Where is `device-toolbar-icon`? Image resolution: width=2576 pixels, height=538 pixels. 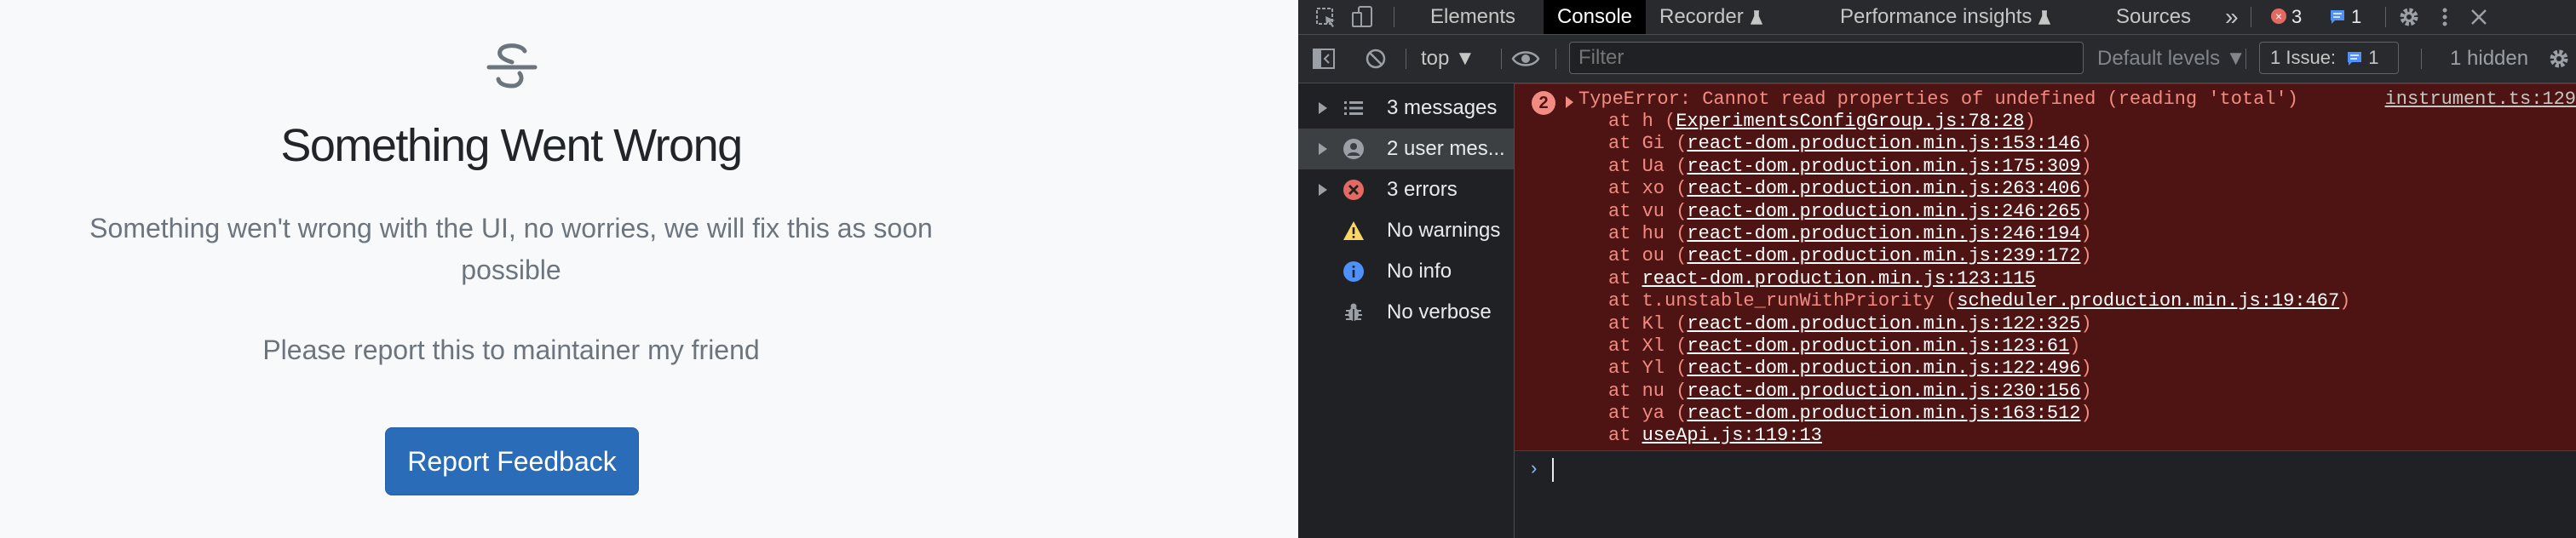 device-toolbar-icon is located at coordinates (1363, 17).